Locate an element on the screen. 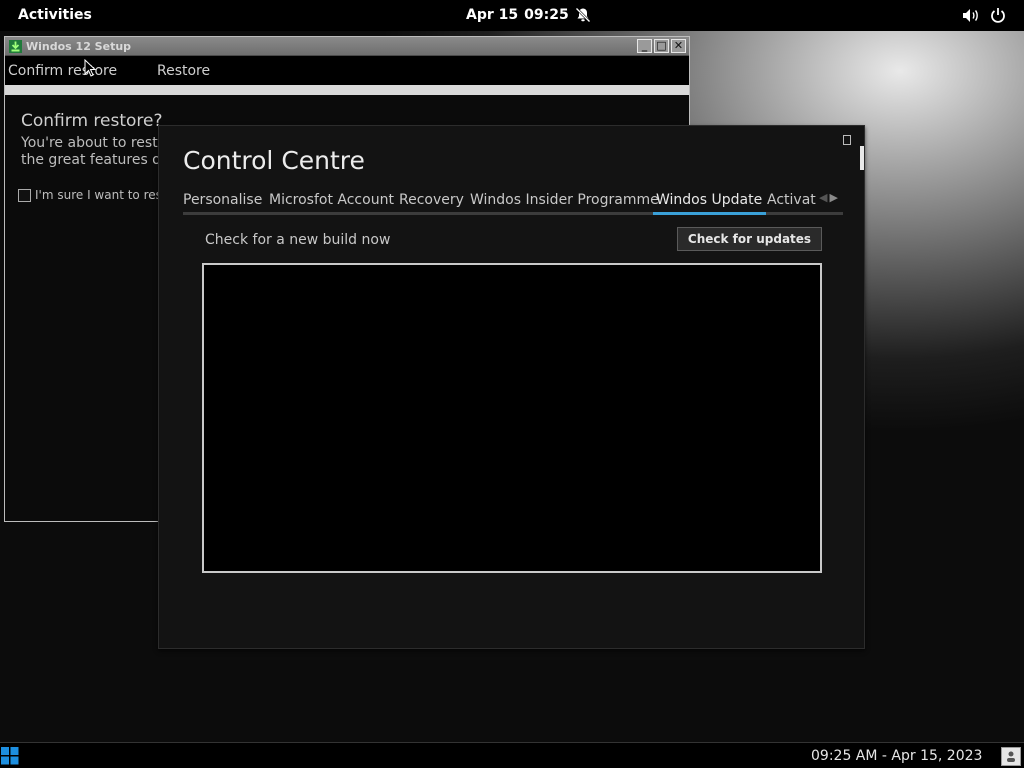 Image resolution: width=1024 pixels, height=768 pixels. power-icon is located at coordinates (998, 15).